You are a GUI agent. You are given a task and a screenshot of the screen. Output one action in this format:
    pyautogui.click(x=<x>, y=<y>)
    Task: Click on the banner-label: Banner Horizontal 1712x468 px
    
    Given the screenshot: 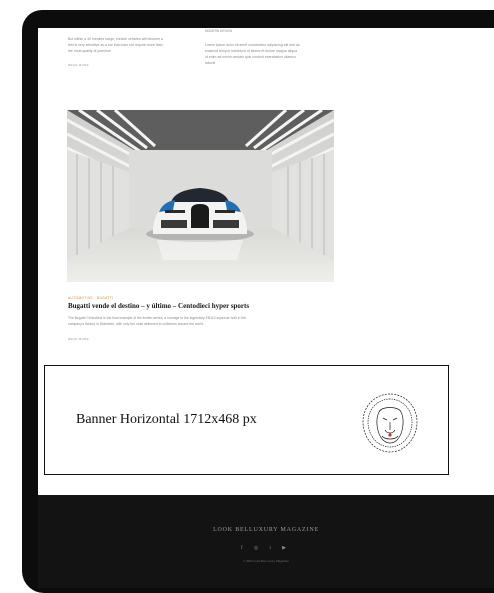 What is the action you would take?
    pyautogui.click(x=166, y=419)
    